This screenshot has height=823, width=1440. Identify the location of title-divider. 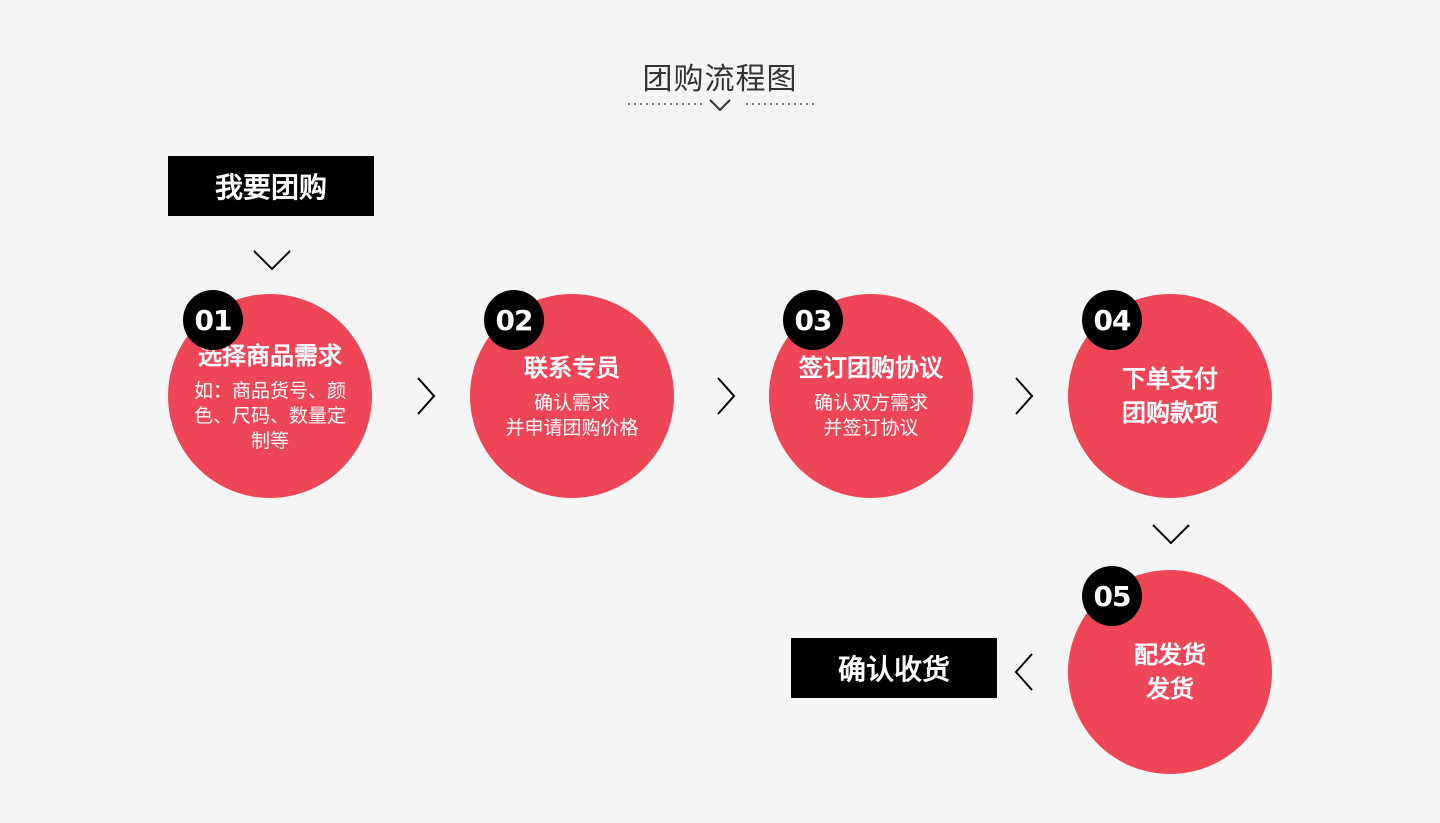
(722, 105).